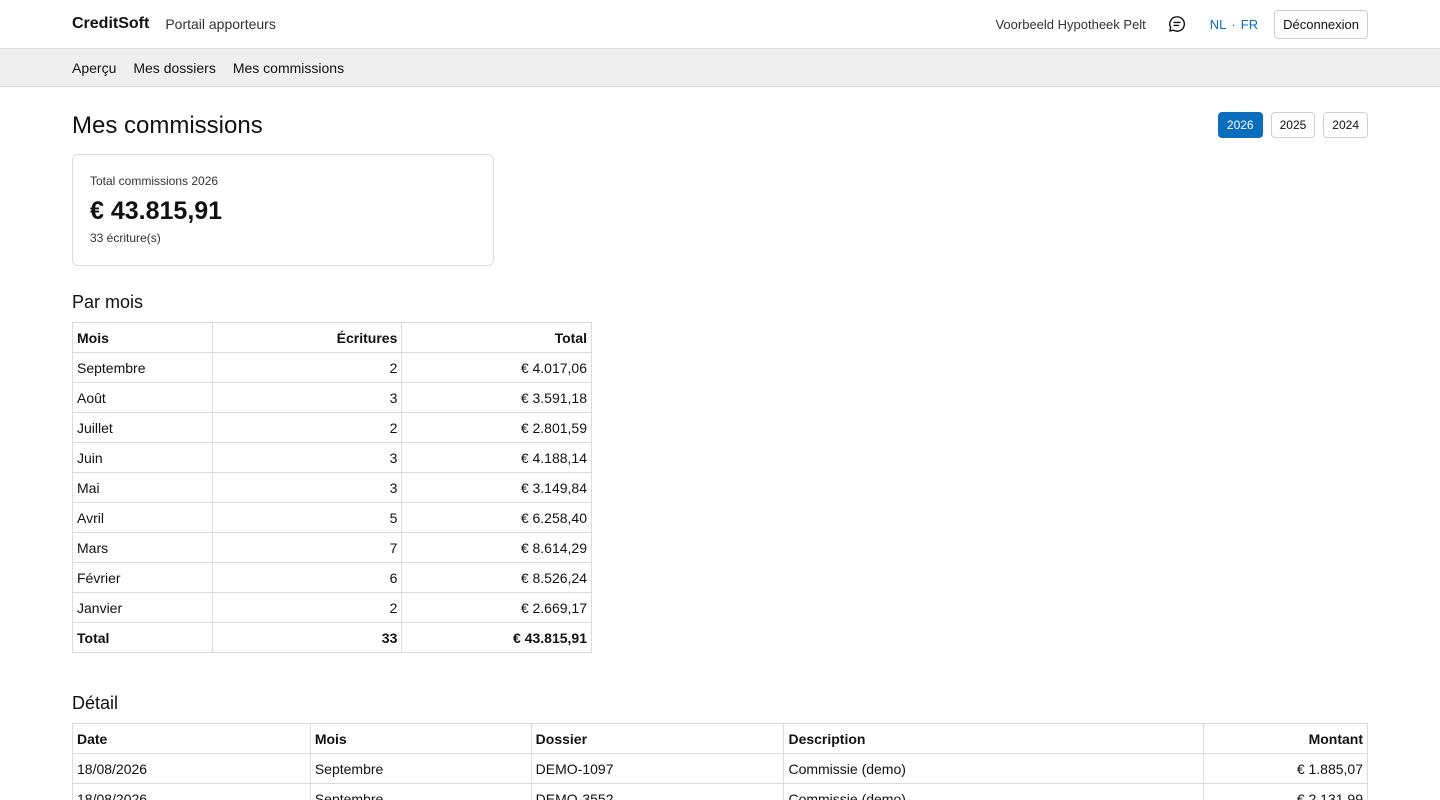  Describe the element at coordinates (657, 768) in the screenshot. I see `file-cell: DEMO-1097` at that location.